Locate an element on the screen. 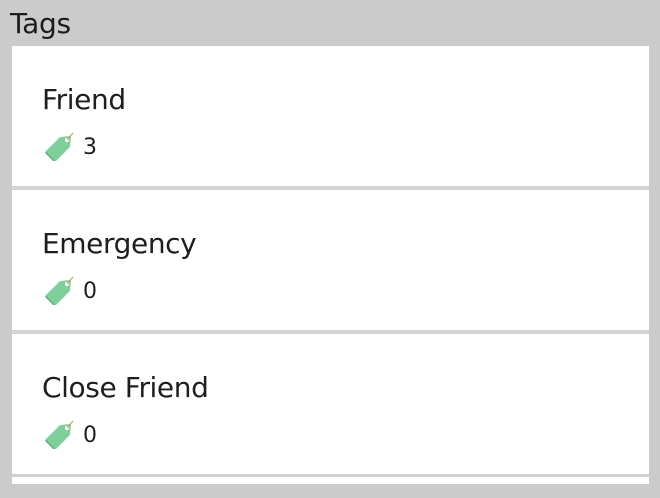  tag-meta: 3 is located at coordinates (69, 148).